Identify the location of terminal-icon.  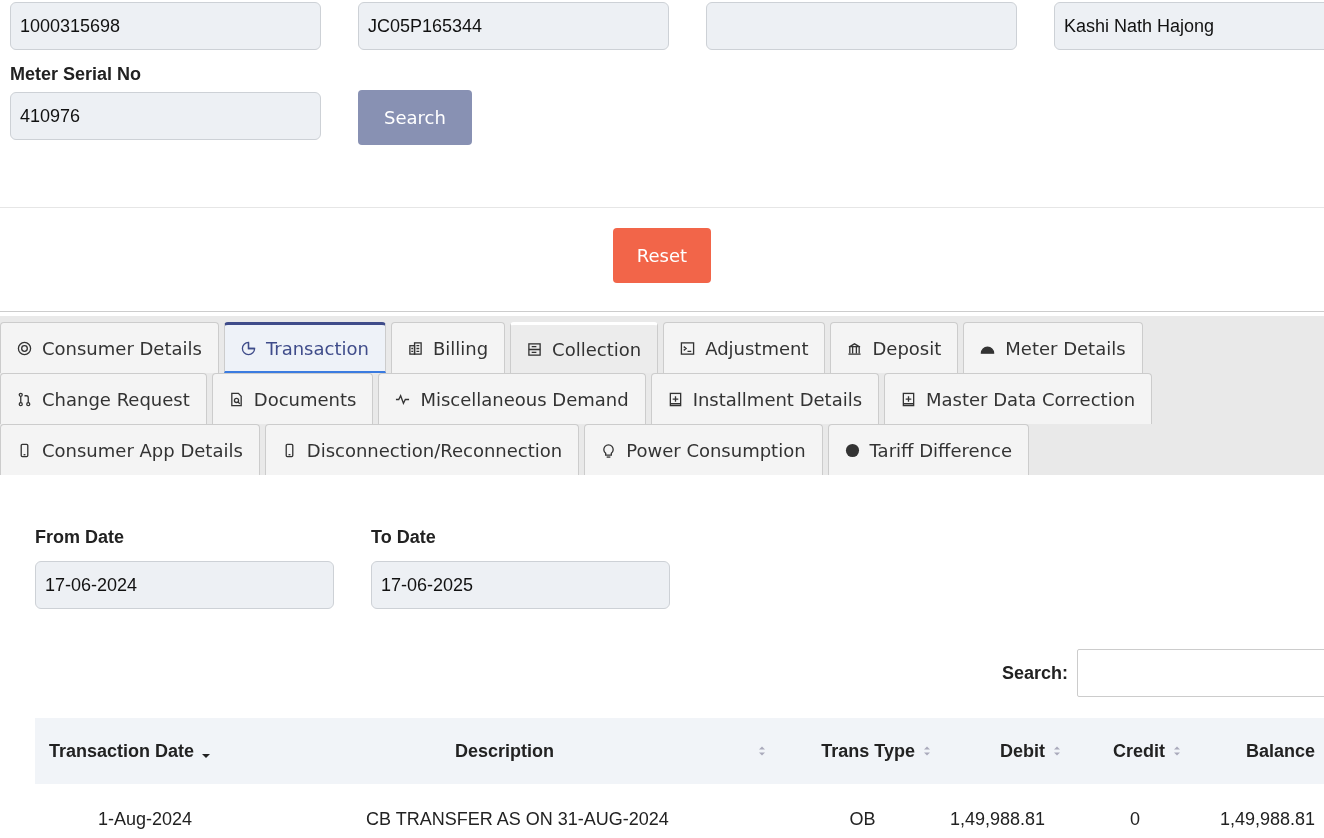
(688, 348).